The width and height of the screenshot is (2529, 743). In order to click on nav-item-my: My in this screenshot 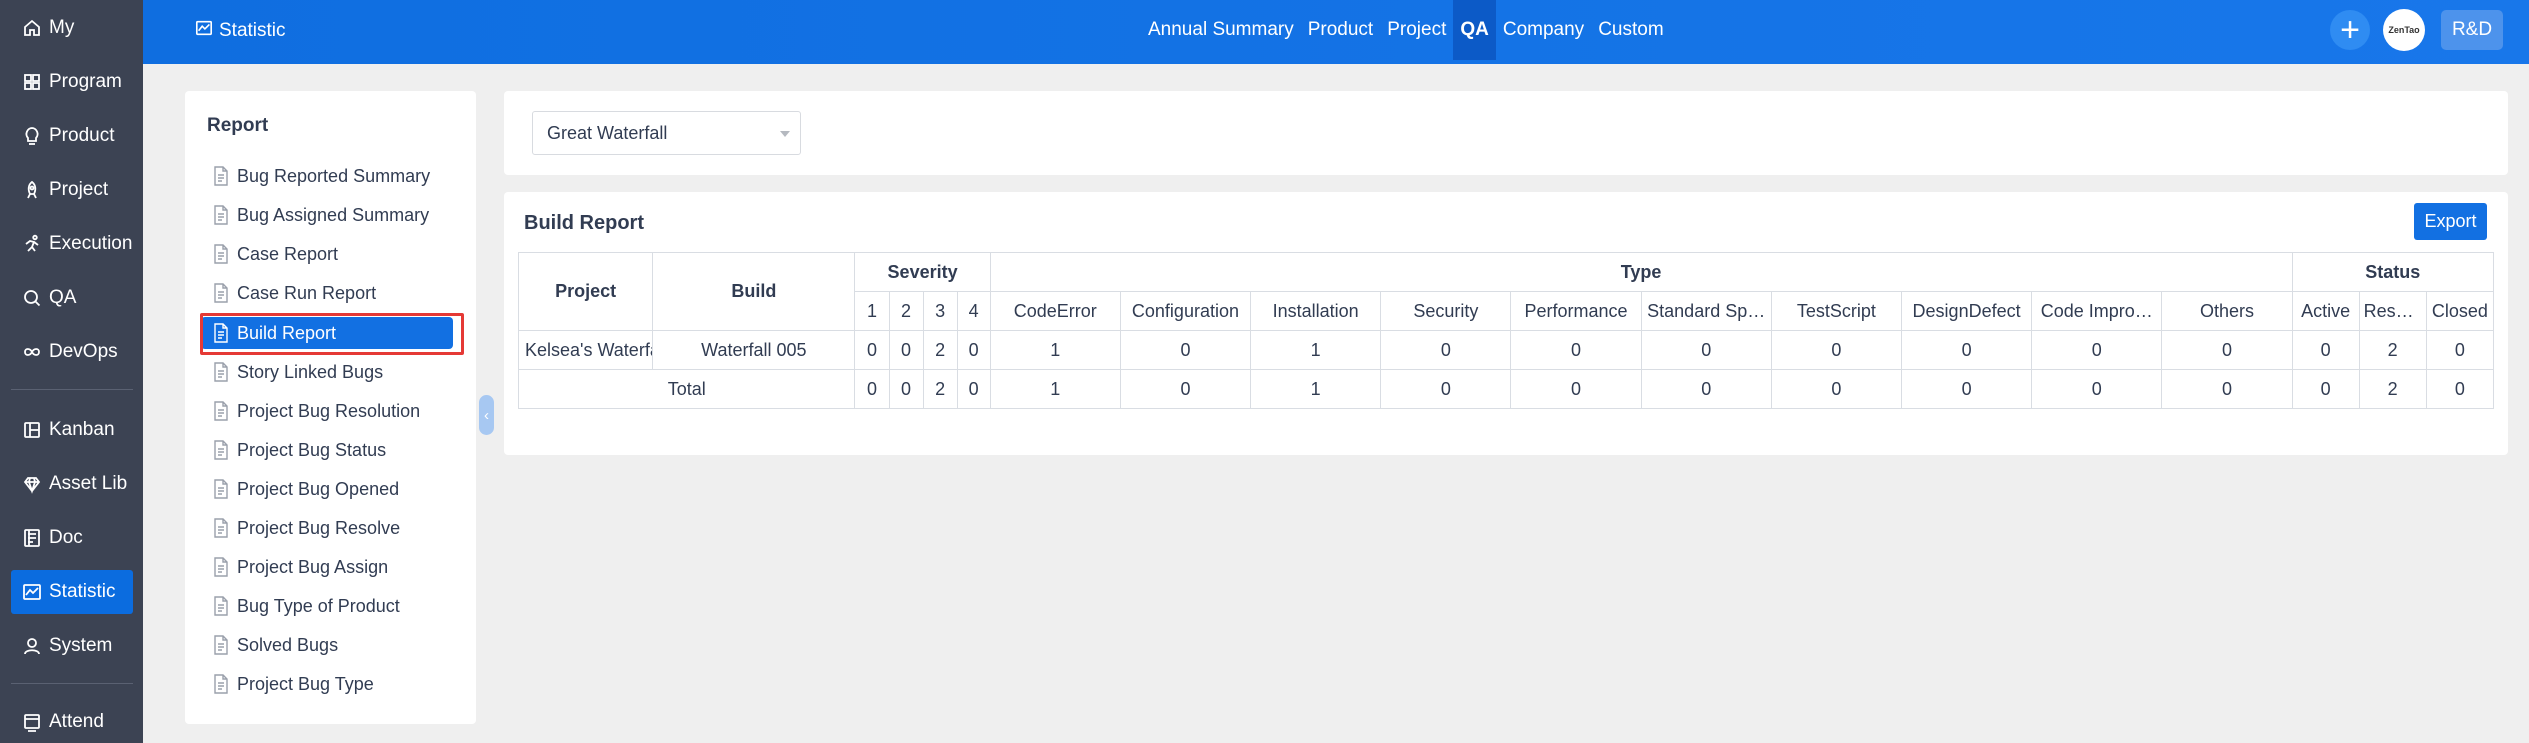, I will do `click(72, 28)`.